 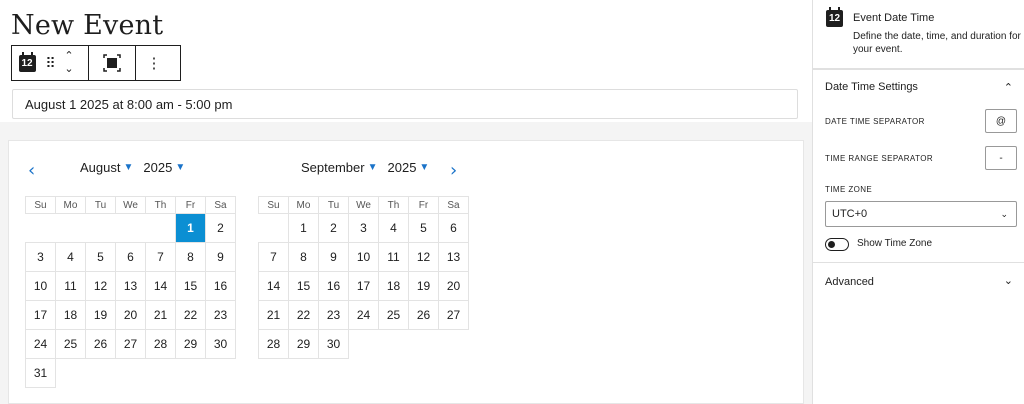 What do you see at coordinates (871, 87) in the screenshot?
I see `date-time-settings-title: Date Time Settings` at bounding box center [871, 87].